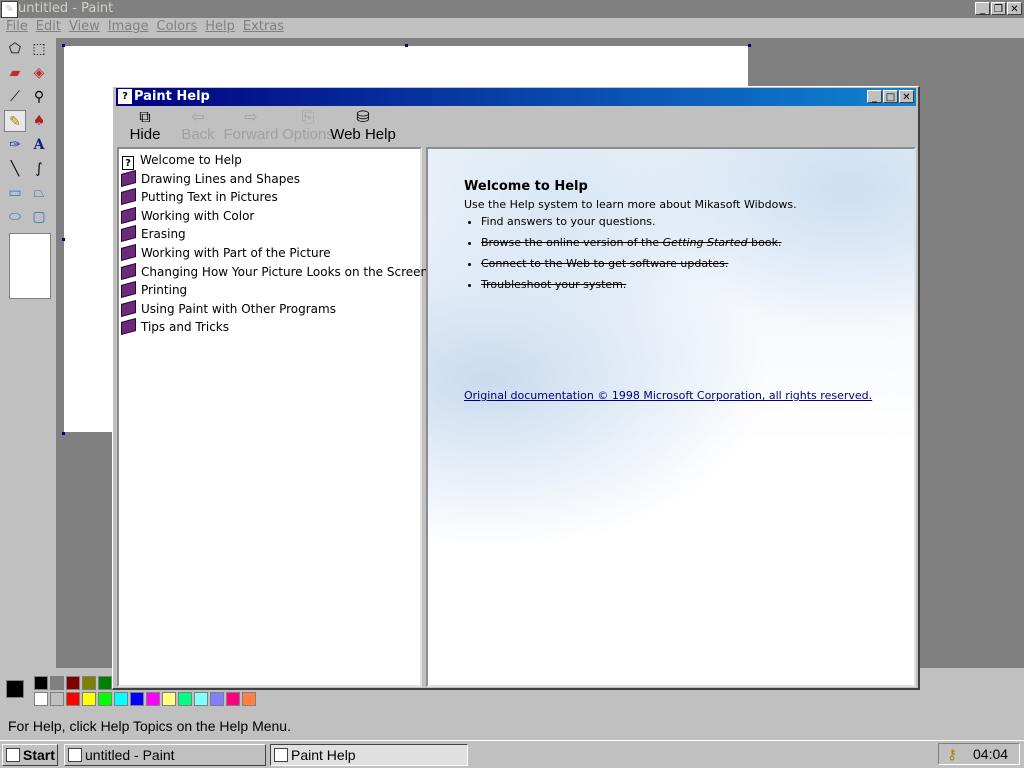  Describe the element at coordinates (145, 117) in the screenshot. I see `hide-icon: ⧉` at that location.